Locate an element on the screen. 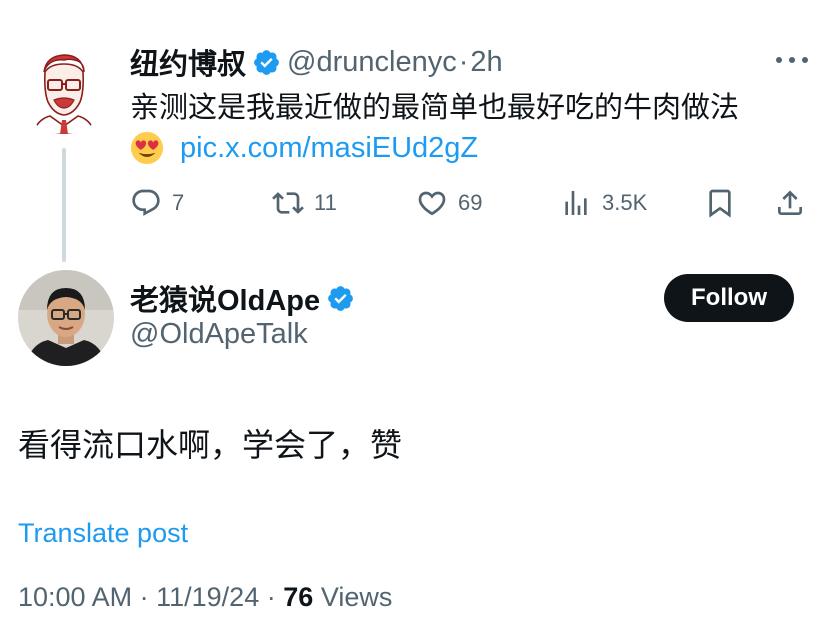  share-button is located at coordinates (790, 203).